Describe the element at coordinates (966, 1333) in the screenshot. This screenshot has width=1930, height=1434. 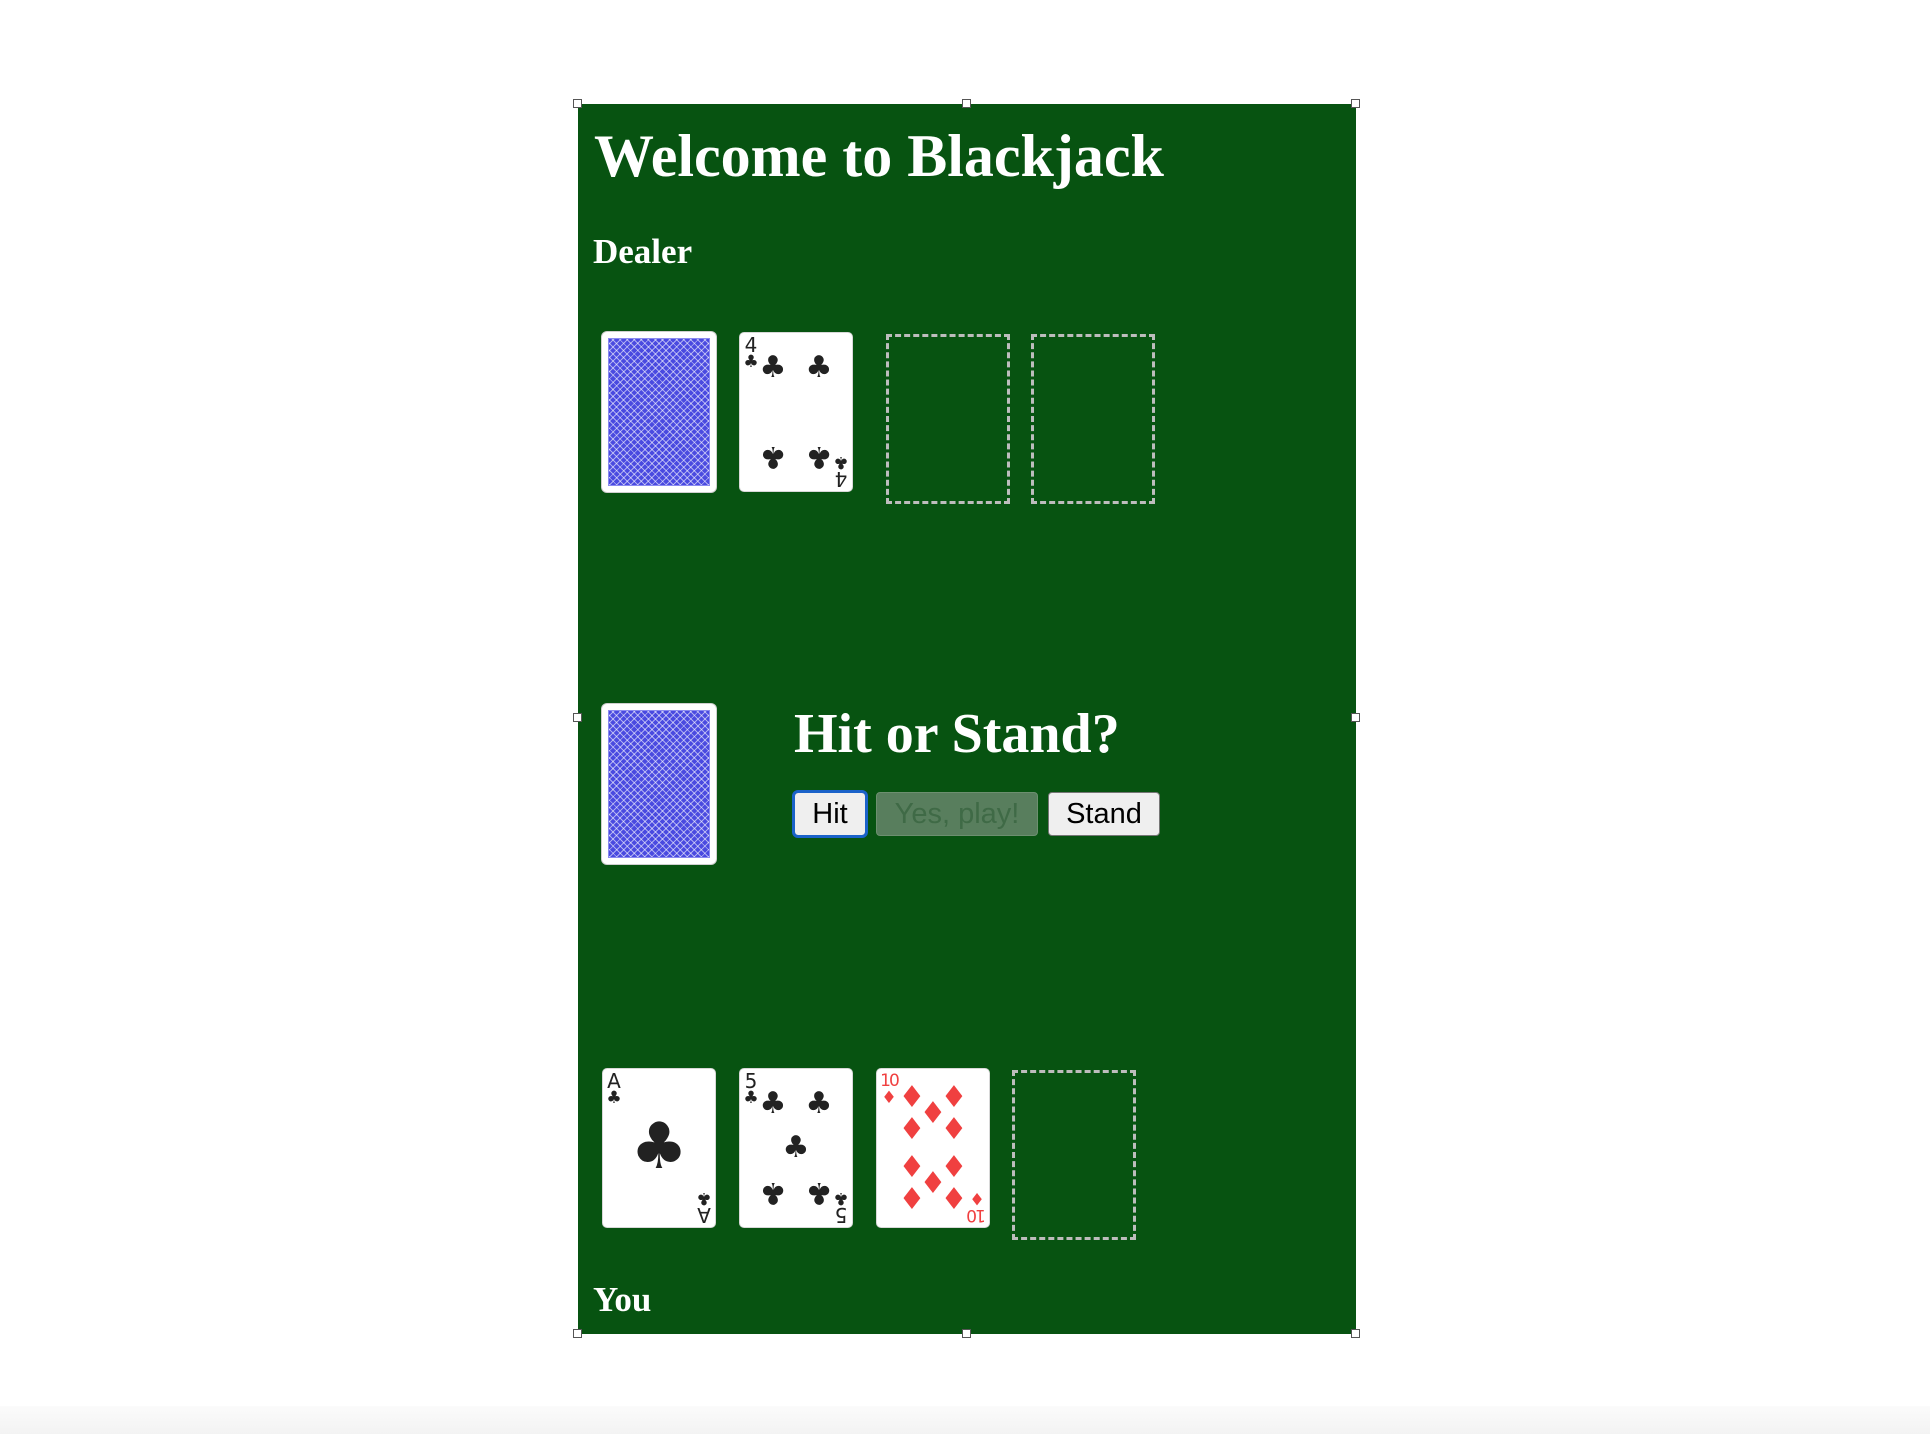
I see `resize-handle-bottom` at that location.